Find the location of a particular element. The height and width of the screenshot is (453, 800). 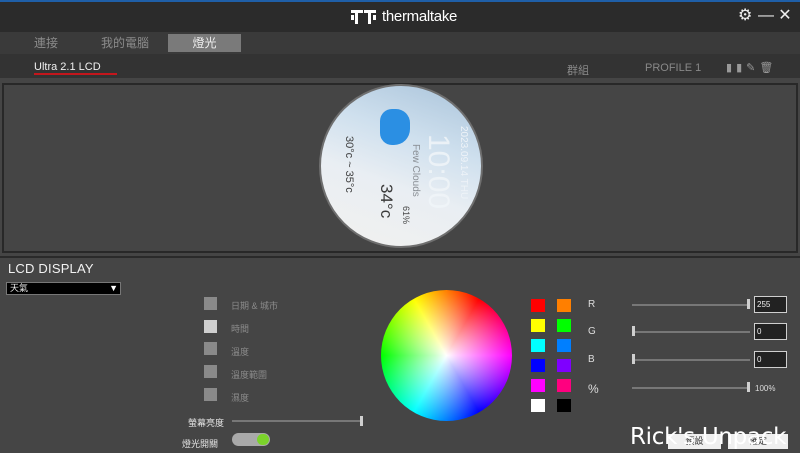

lcd-condition: Few Clouds is located at coordinates (415, 170).